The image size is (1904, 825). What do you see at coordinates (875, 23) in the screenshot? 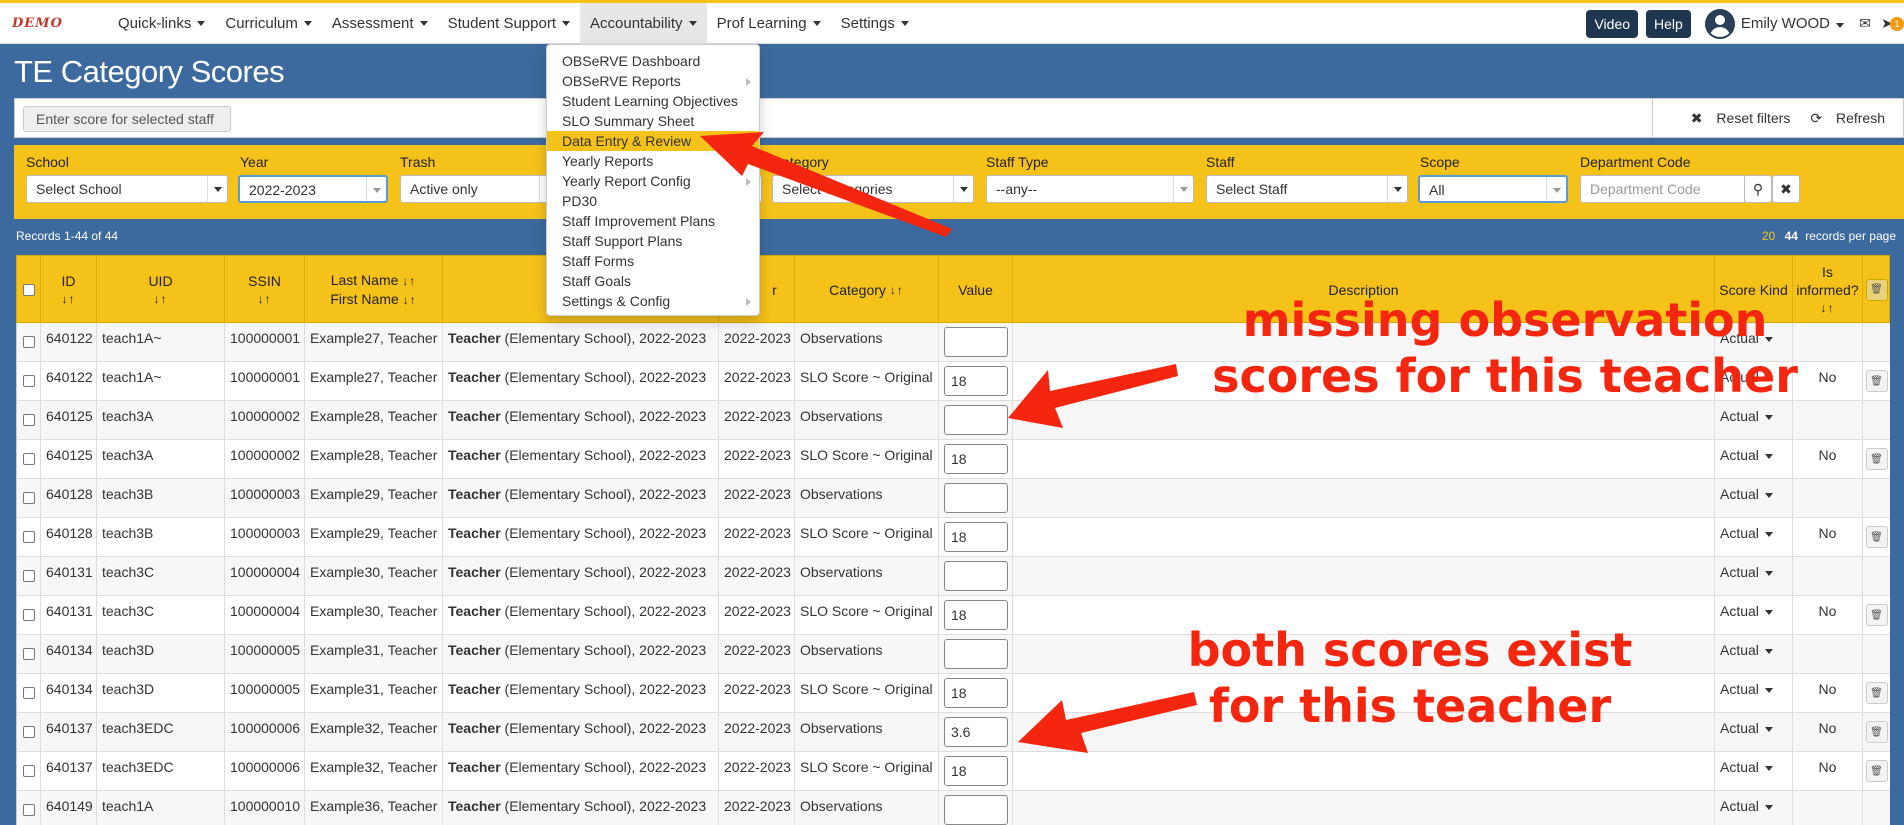
I see `nav-settings: Settings` at bounding box center [875, 23].